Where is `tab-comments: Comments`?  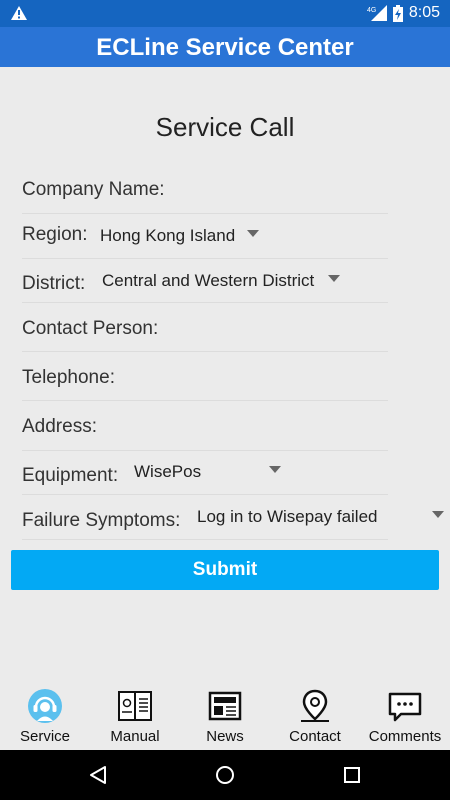
tab-comments: Comments is located at coordinates (405, 716).